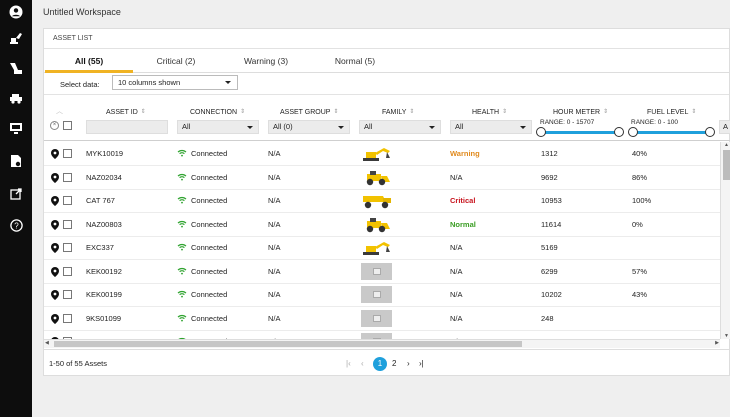 Image resolution: width=730 pixels, height=417 pixels. What do you see at coordinates (382, 225) in the screenshot?
I see `table-row: NAZ00803 Connected N/A Normal 11614 0%` at bounding box center [382, 225].